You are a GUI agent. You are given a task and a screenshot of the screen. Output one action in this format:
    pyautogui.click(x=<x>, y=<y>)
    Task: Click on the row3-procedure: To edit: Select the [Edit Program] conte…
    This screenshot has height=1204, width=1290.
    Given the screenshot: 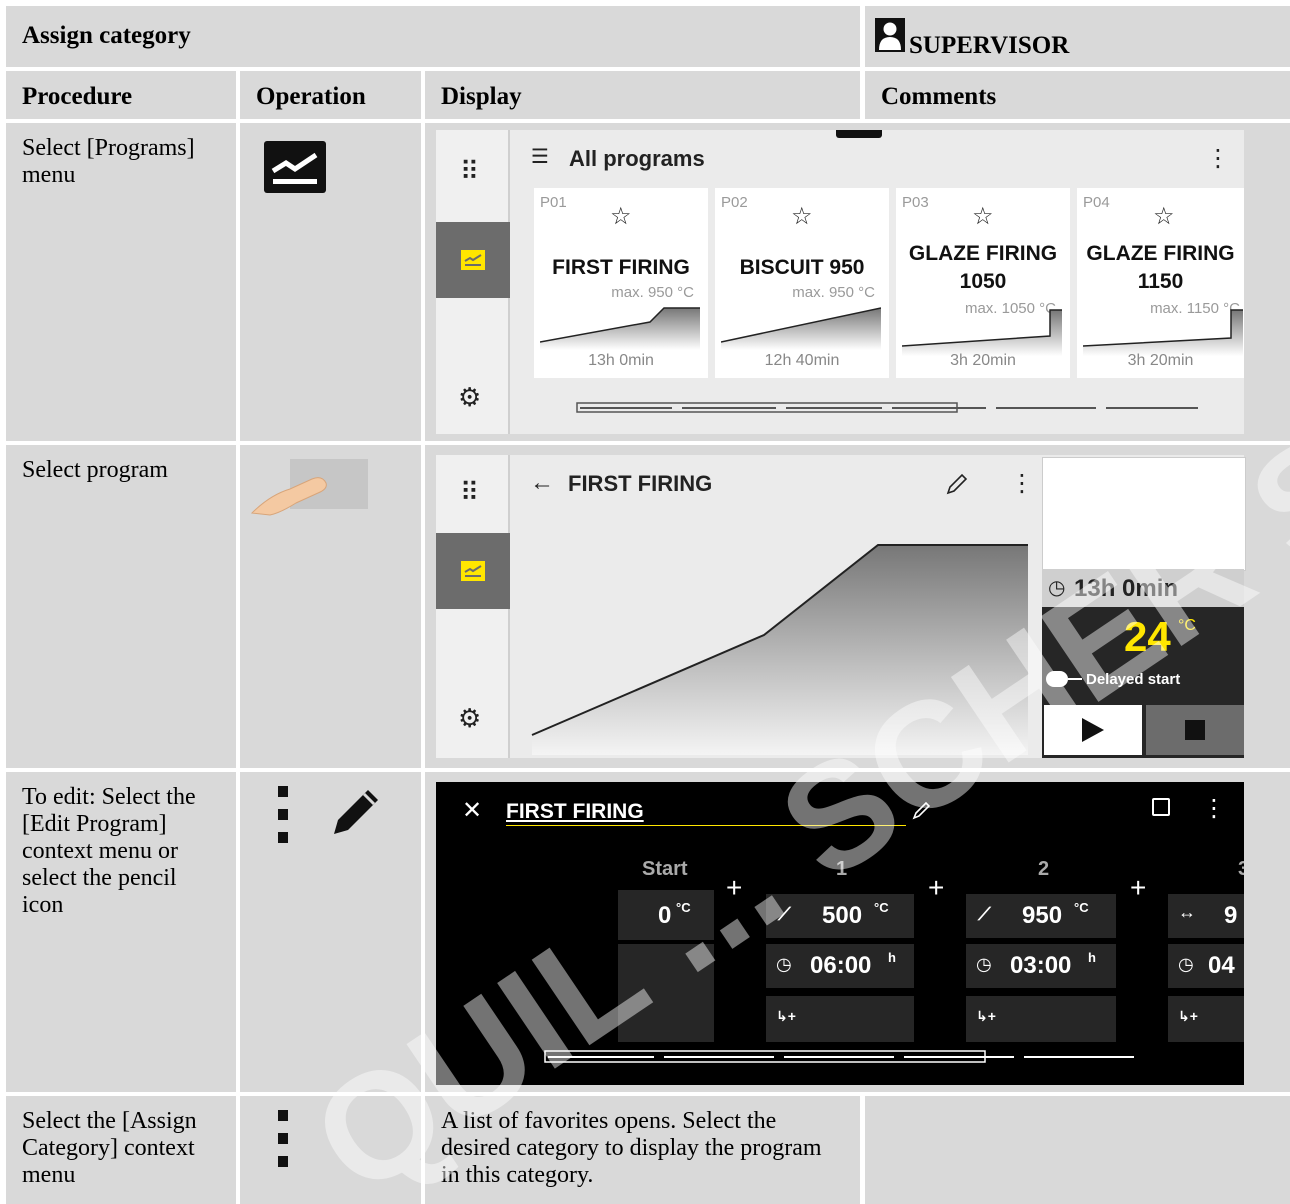 What is the action you would take?
    pyautogui.click(x=121, y=932)
    